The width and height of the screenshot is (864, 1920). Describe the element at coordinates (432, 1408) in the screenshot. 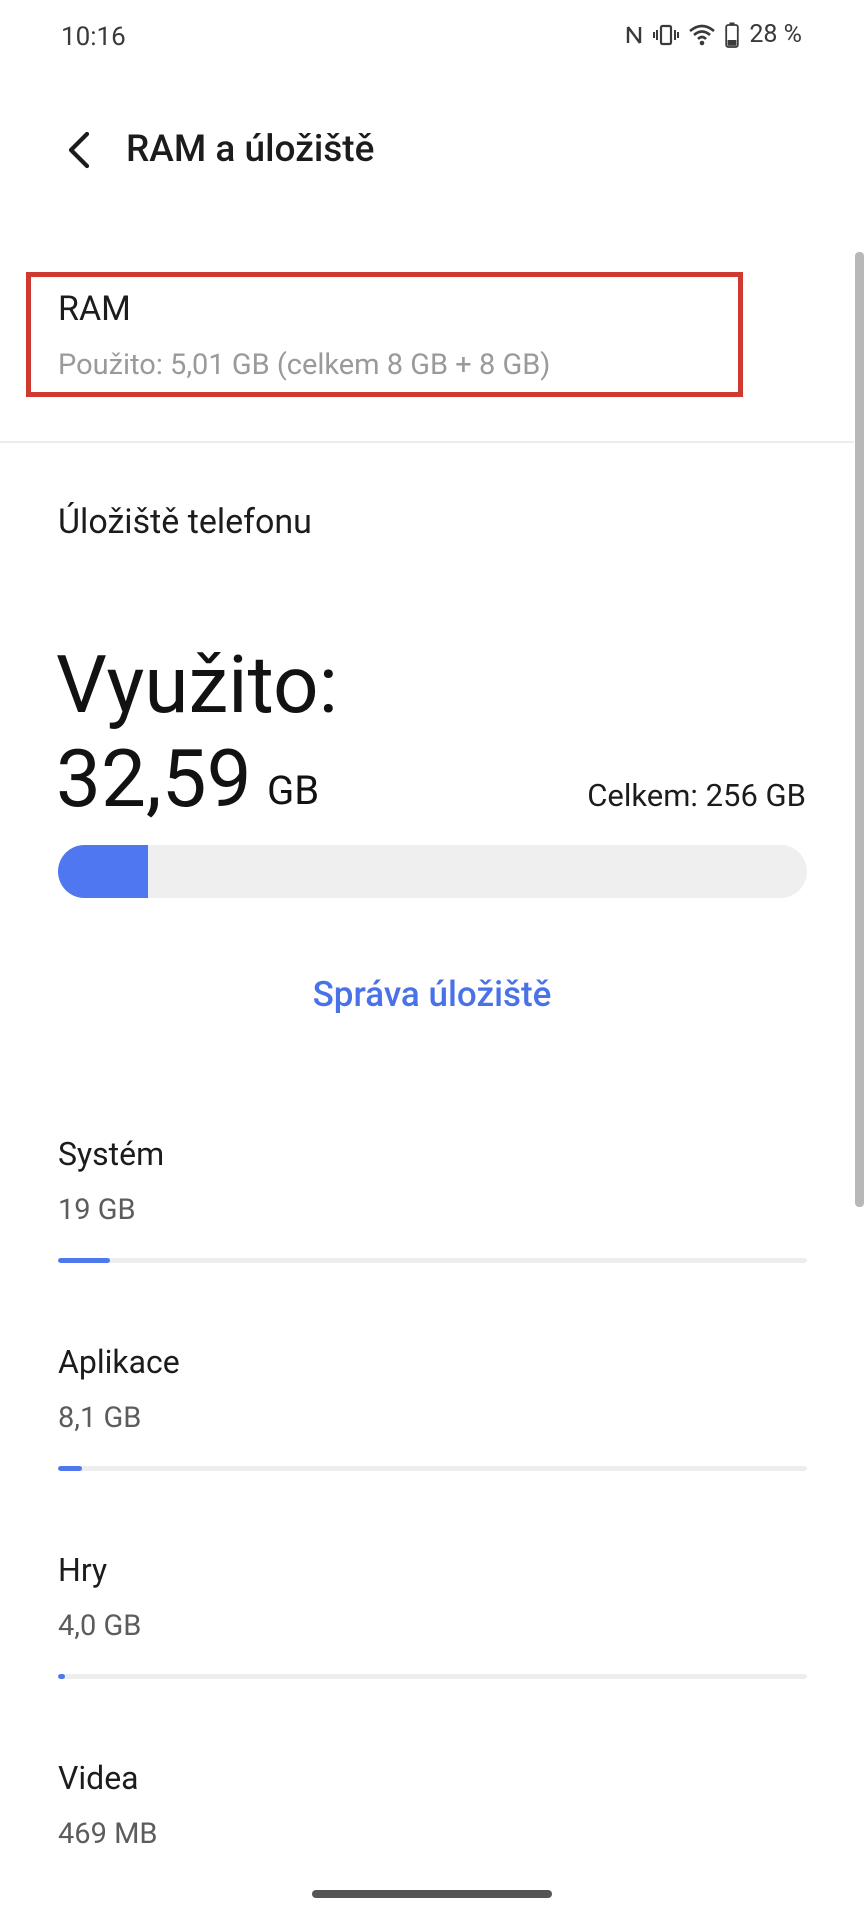

I see `category-item-apps: Aplikace 8,1 GB` at that location.